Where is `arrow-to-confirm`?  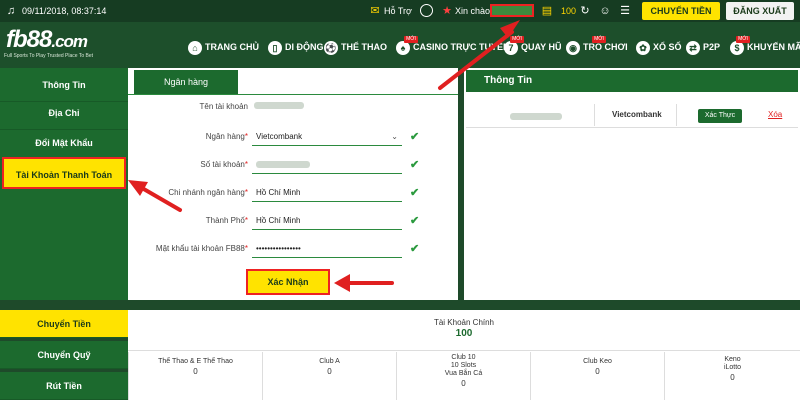
arrow-to-confirm is located at coordinates (364, 283).